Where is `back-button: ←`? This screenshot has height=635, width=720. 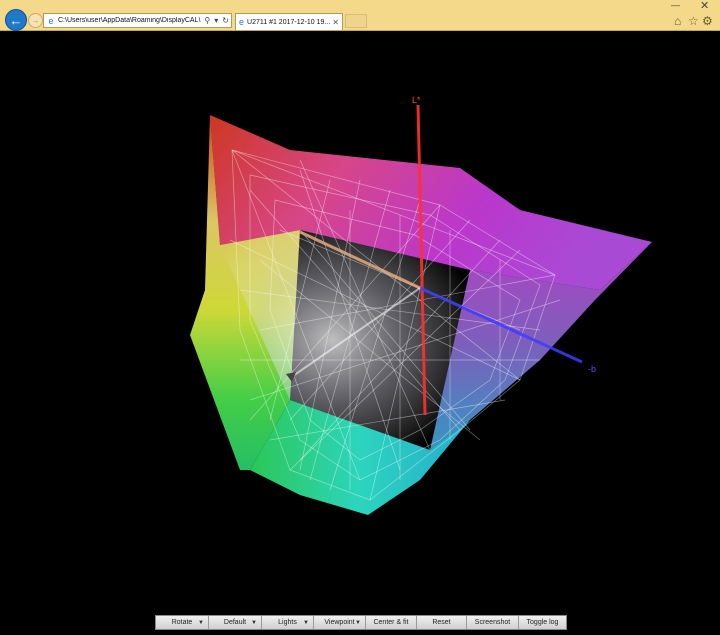
back-button: ← is located at coordinates (16, 20).